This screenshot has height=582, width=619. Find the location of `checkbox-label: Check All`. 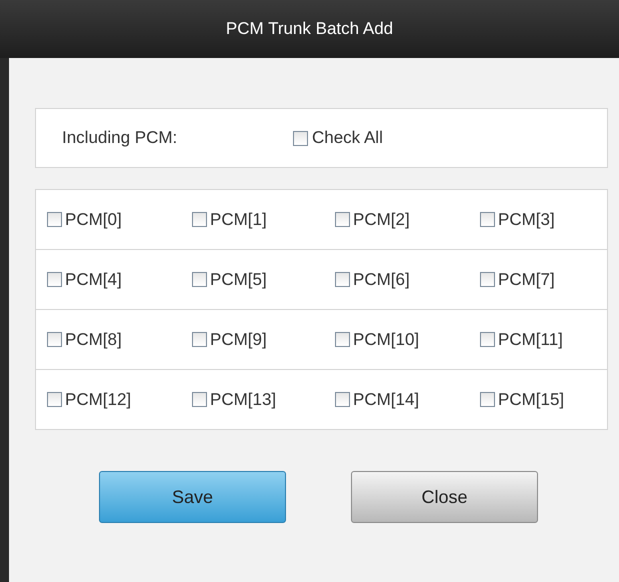

checkbox-label: Check All is located at coordinates (347, 138).